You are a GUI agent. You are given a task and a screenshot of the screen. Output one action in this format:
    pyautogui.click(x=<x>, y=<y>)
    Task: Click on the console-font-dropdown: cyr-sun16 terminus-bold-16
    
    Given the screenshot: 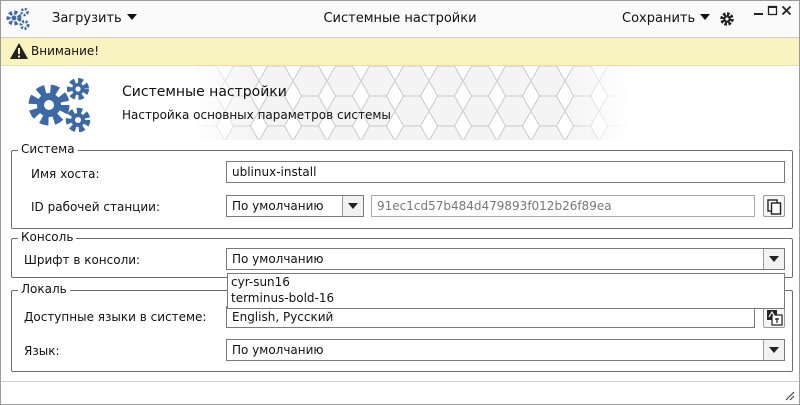 What is the action you would take?
    pyautogui.click(x=506, y=291)
    